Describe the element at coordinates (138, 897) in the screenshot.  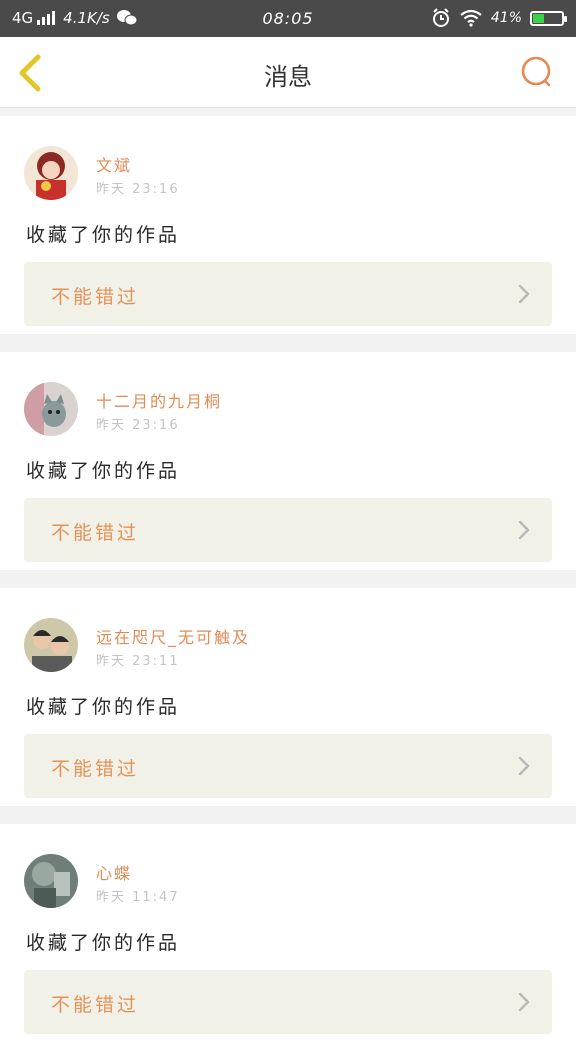
I see `timestamp: 昨天 11:47` at that location.